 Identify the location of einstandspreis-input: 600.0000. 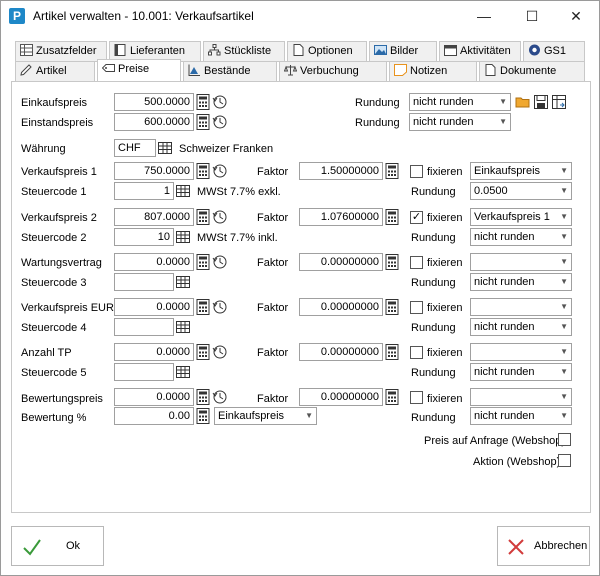
(154, 122).